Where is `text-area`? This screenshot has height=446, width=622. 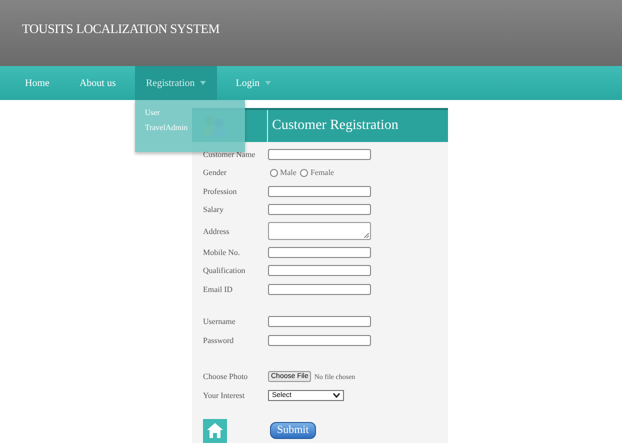
text-area is located at coordinates (319, 231).